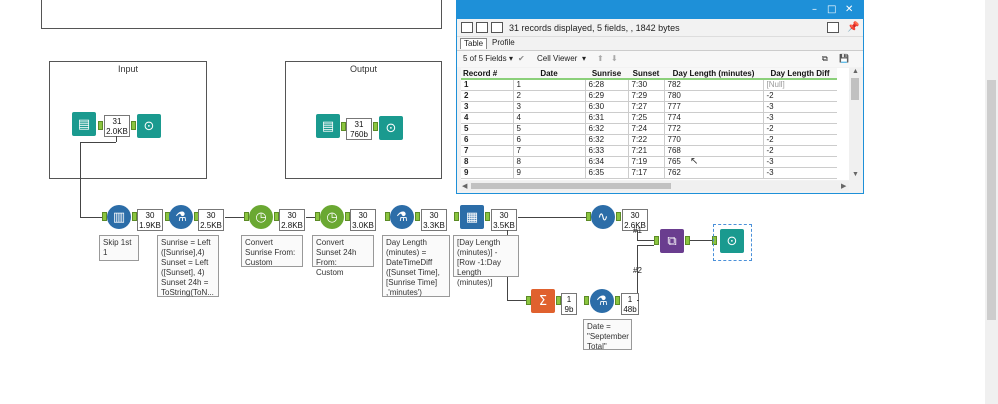  Describe the element at coordinates (467, 27) in the screenshot. I see `layout-single-icon` at that location.